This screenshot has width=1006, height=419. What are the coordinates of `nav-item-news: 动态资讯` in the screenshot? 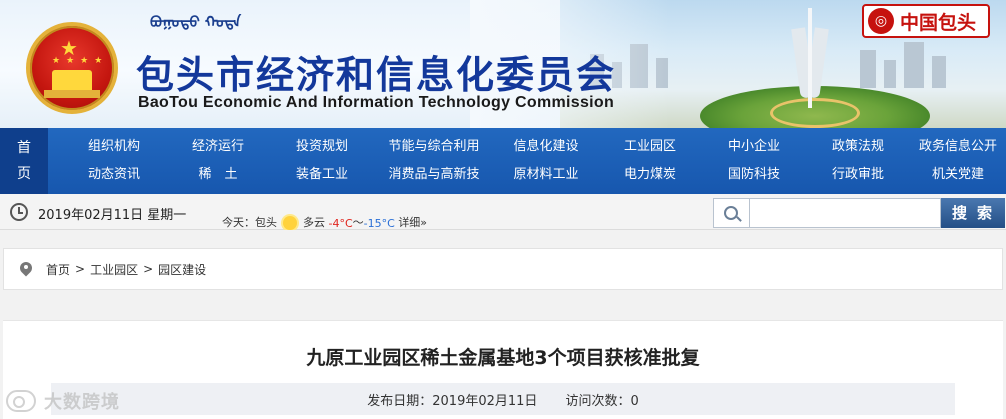 It's located at (114, 175).